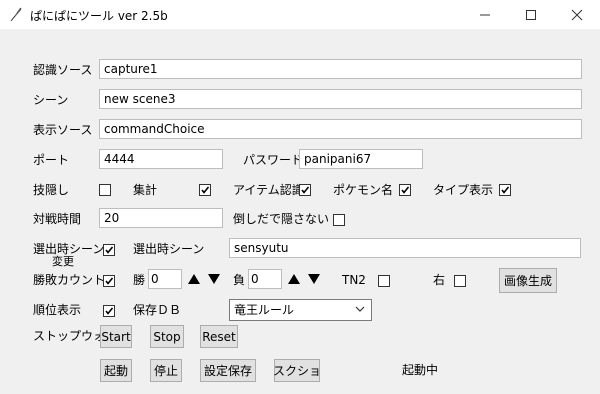  Describe the element at coordinates (420, 370) in the screenshot. I see `status-text: 起動中` at that location.